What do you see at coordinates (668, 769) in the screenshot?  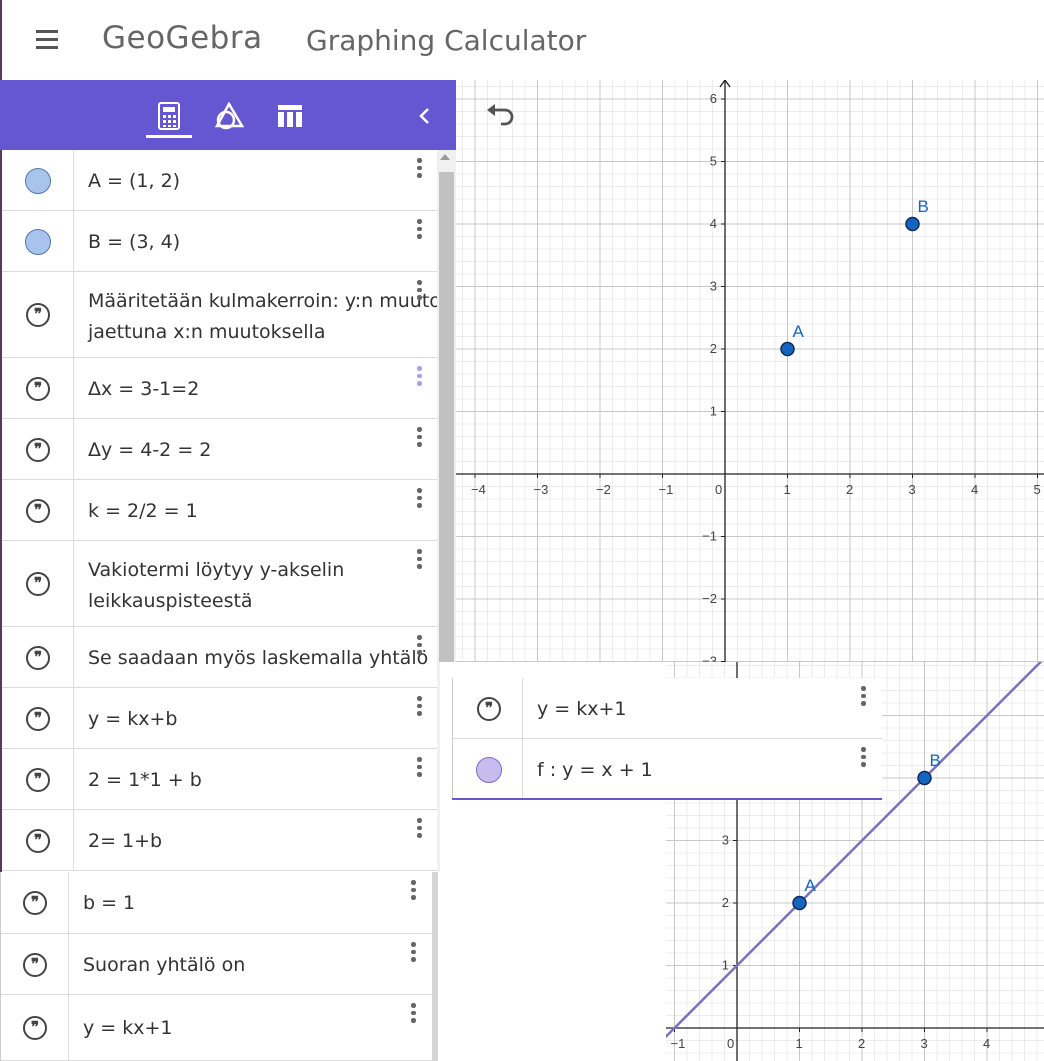 I see `algebra-row: f : y = x + 1` at bounding box center [668, 769].